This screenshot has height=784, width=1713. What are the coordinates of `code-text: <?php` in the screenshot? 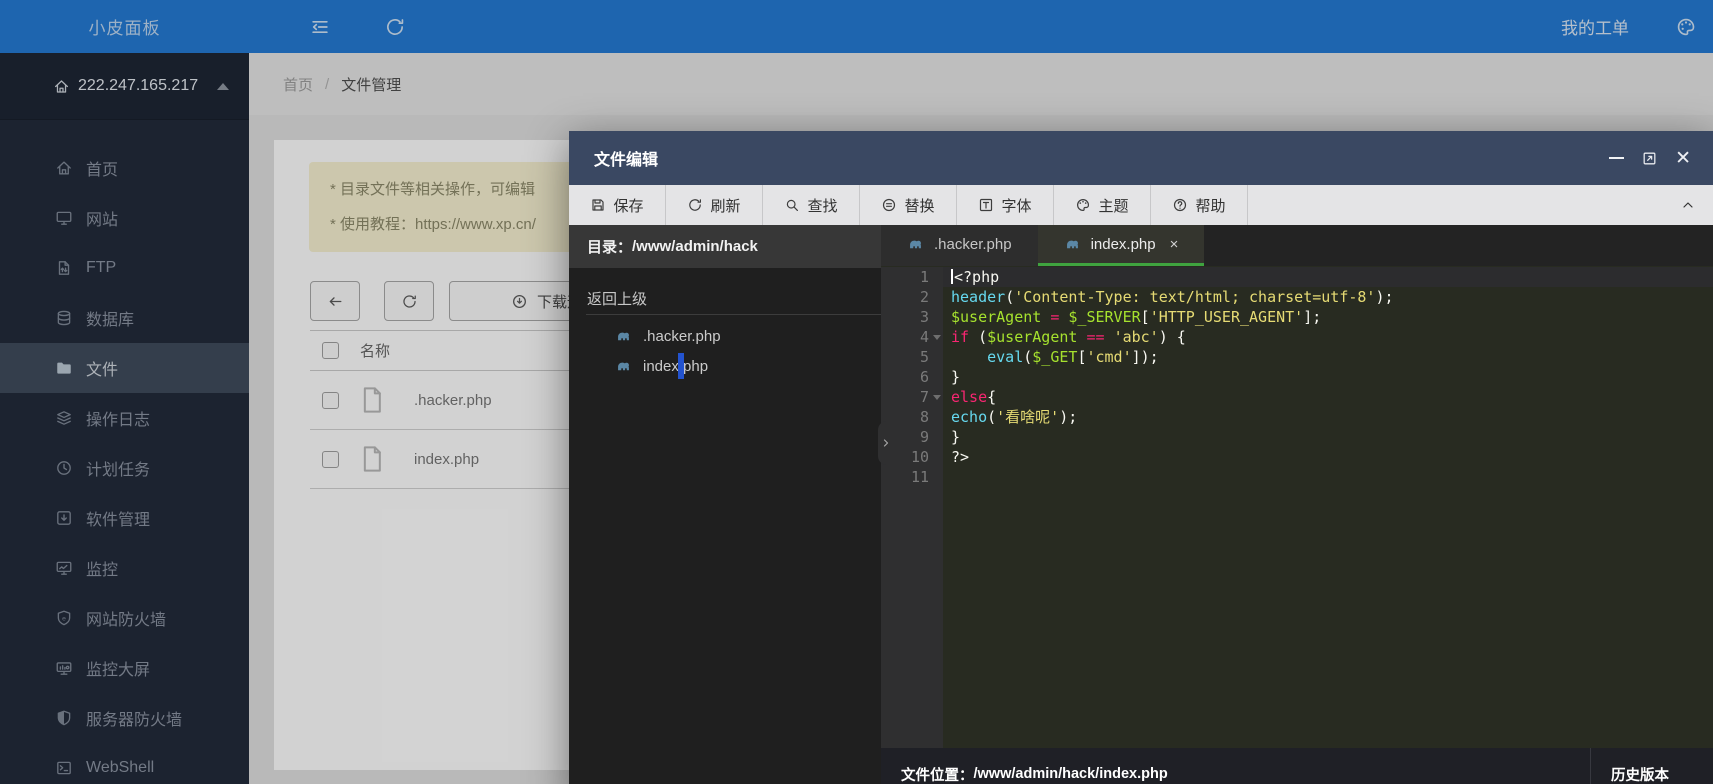 It's located at (1328, 277).